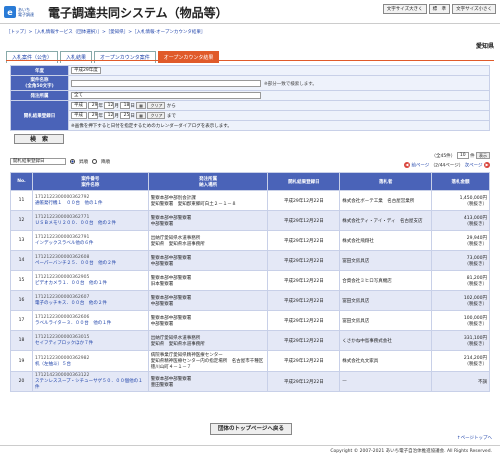 This screenshot has height=458, width=500. Describe the element at coordinates (156, 115) in the screenshot. I see `to-clear-button: クリア` at that location.